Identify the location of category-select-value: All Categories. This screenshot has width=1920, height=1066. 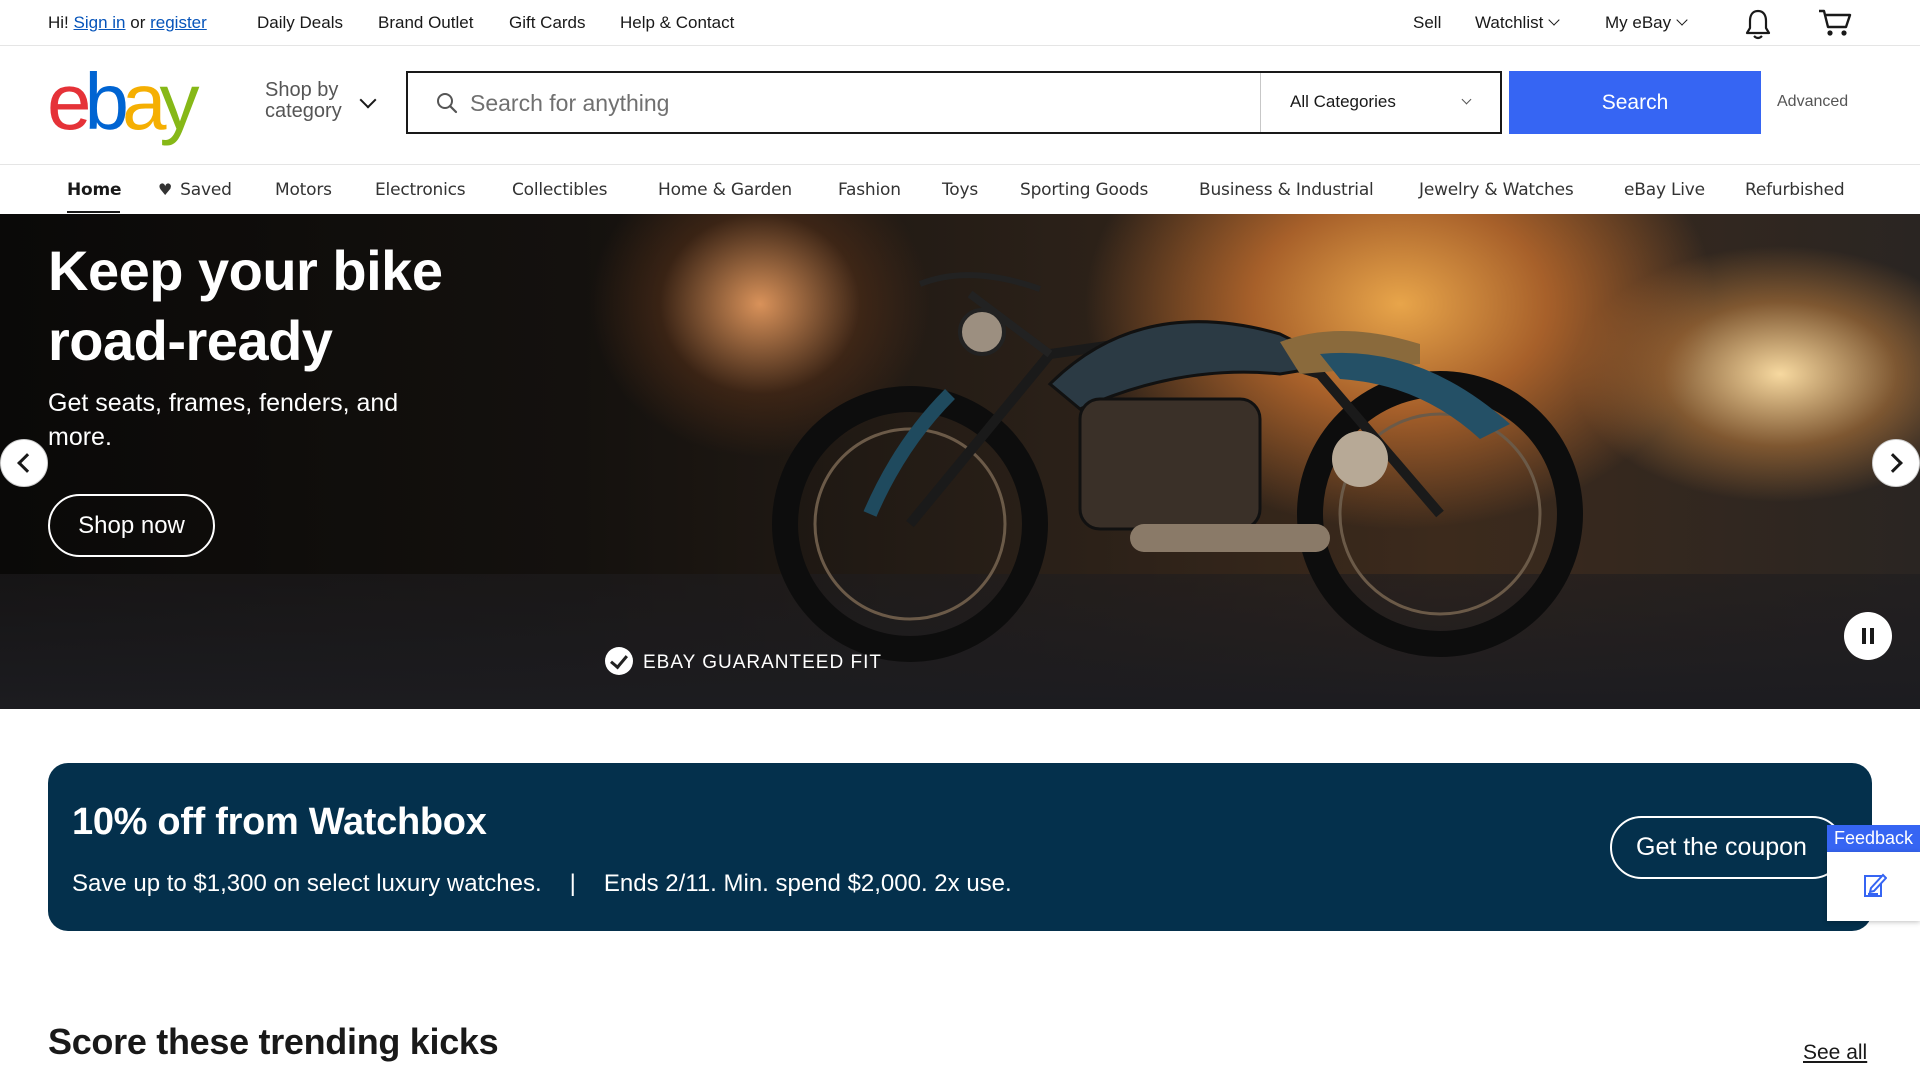
(1343, 101).